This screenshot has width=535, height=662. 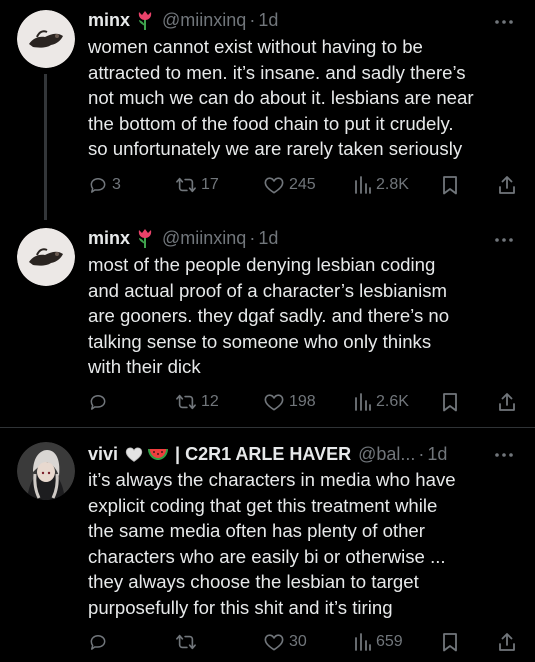 I want to click on repost-button: 12, so click(x=197, y=402).